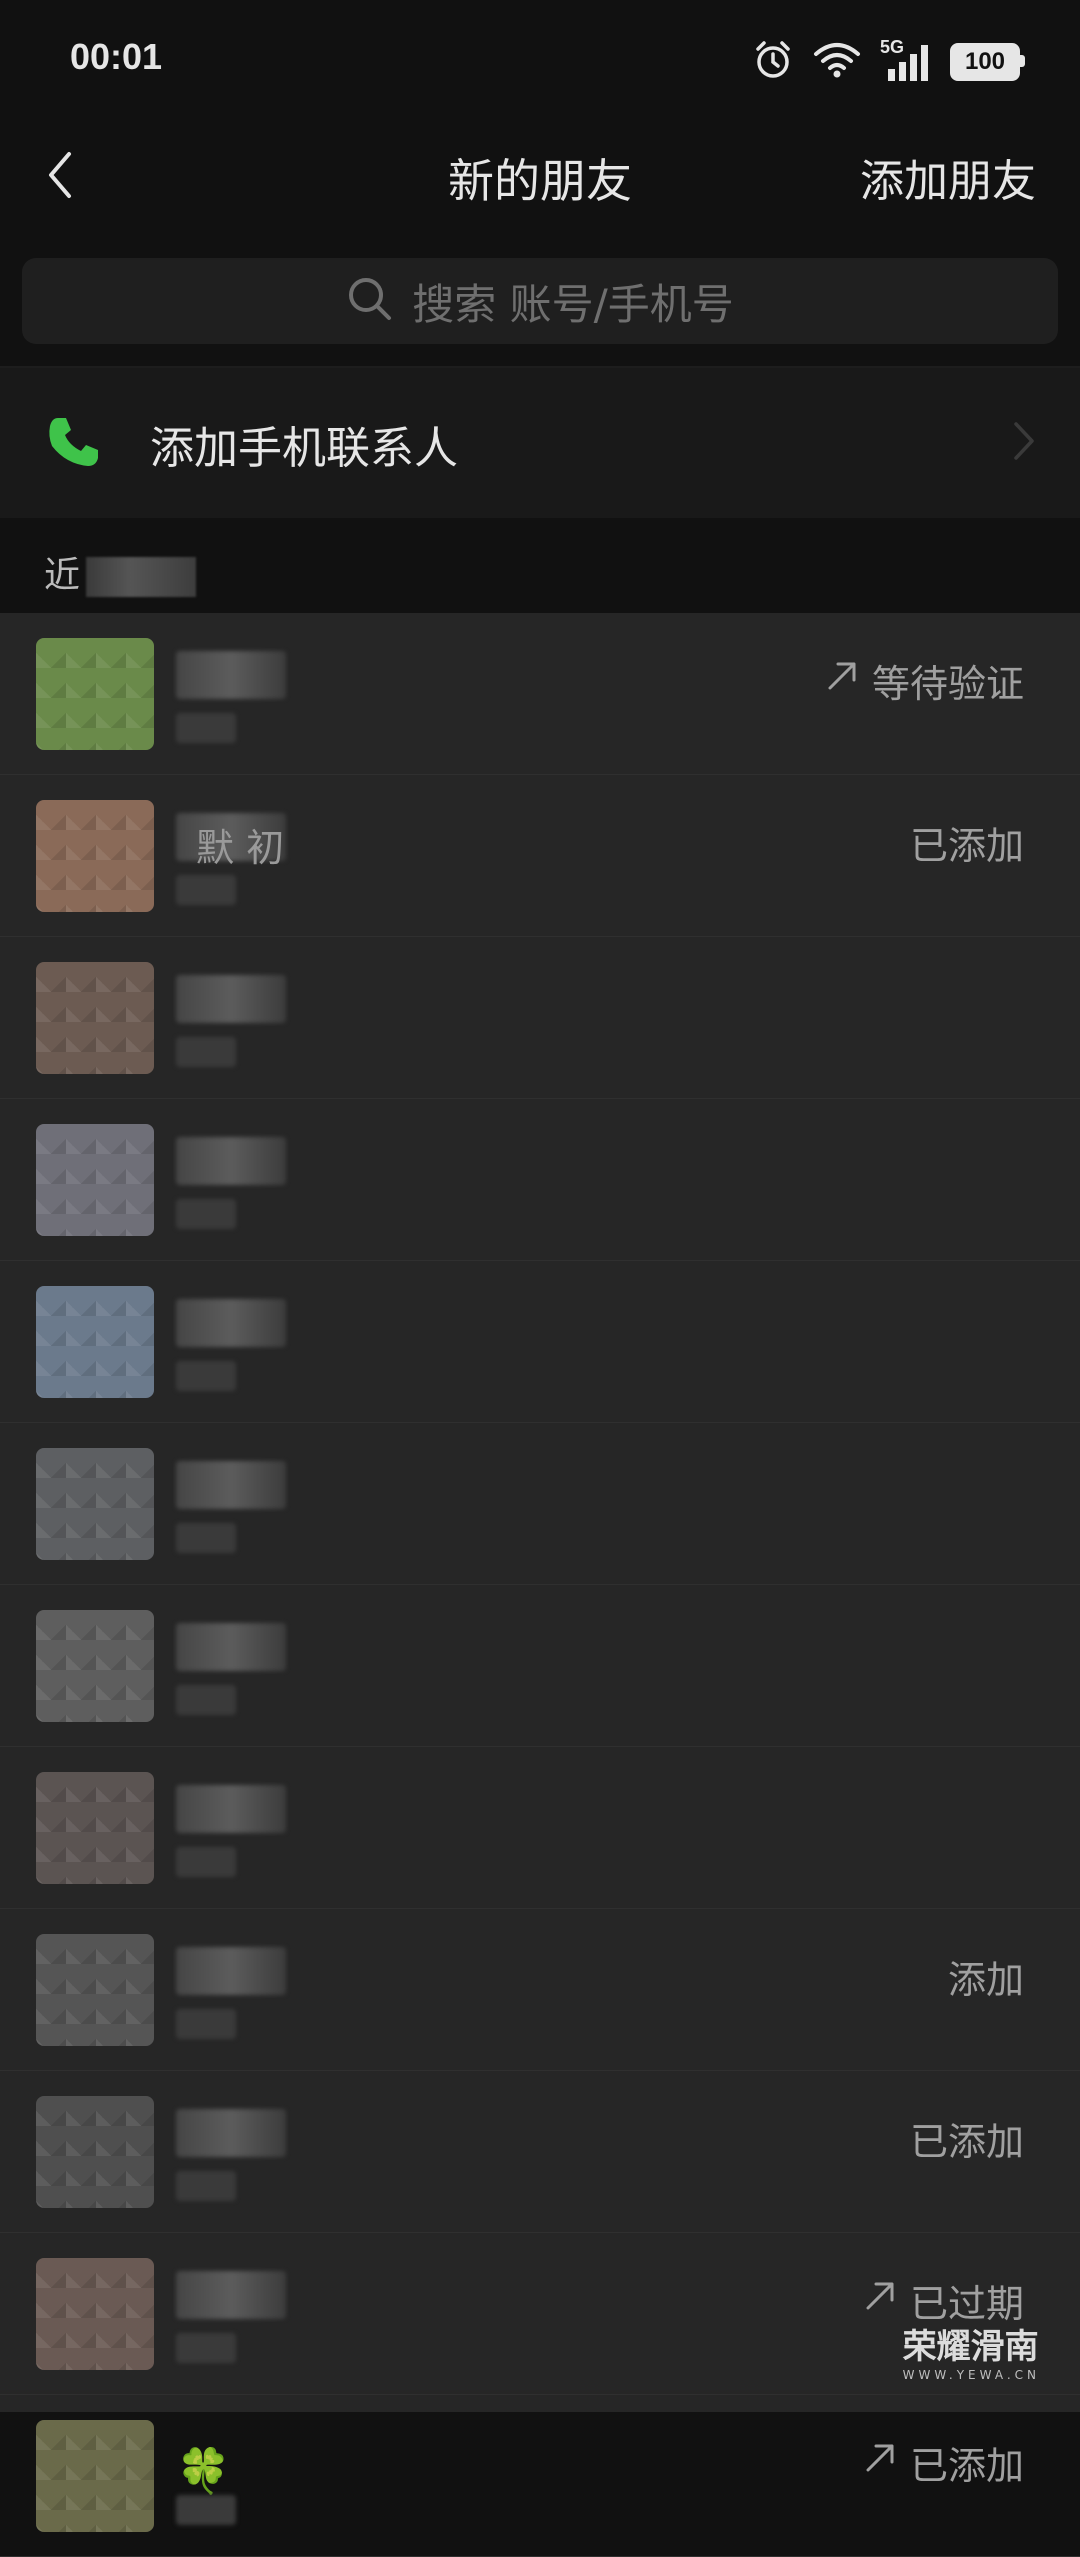 The image size is (1080, 2557). What do you see at coordinates (540, 565) in the screenshot?
I see `section-header: 近` at bounding box center [540, 565].